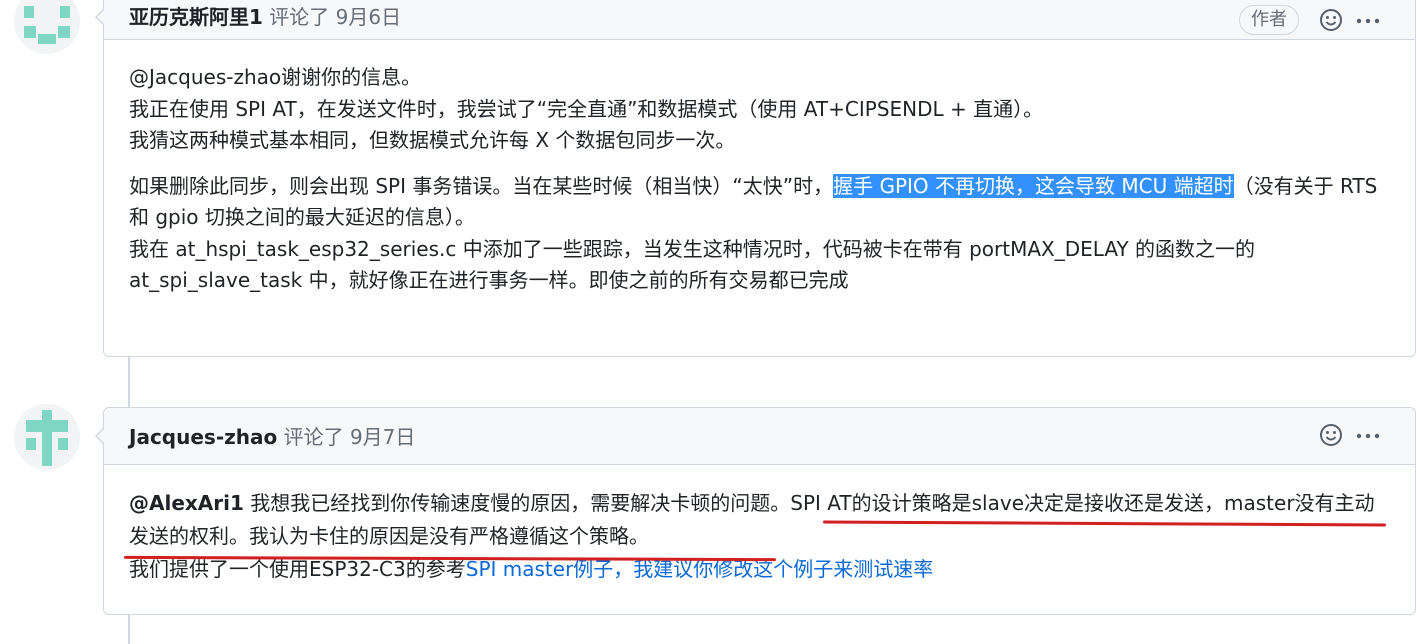 The height and width of the screenshot is (644, 1417). Describe the element at coordinates (1033, 185) in the screenshot. I see `selected-text: 握手 GPIO 不再切换，这会导致 MCU 端超时` at that location.